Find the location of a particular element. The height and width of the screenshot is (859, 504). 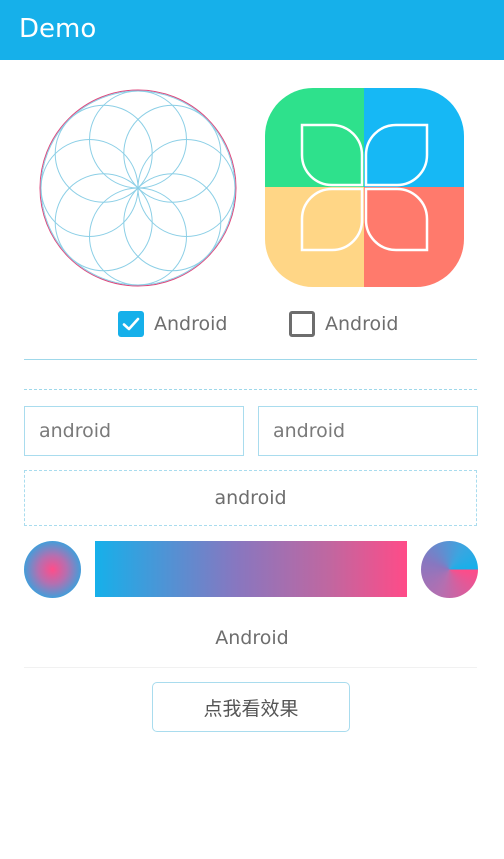

app-title: Demo is located at coordinates (58, 29).